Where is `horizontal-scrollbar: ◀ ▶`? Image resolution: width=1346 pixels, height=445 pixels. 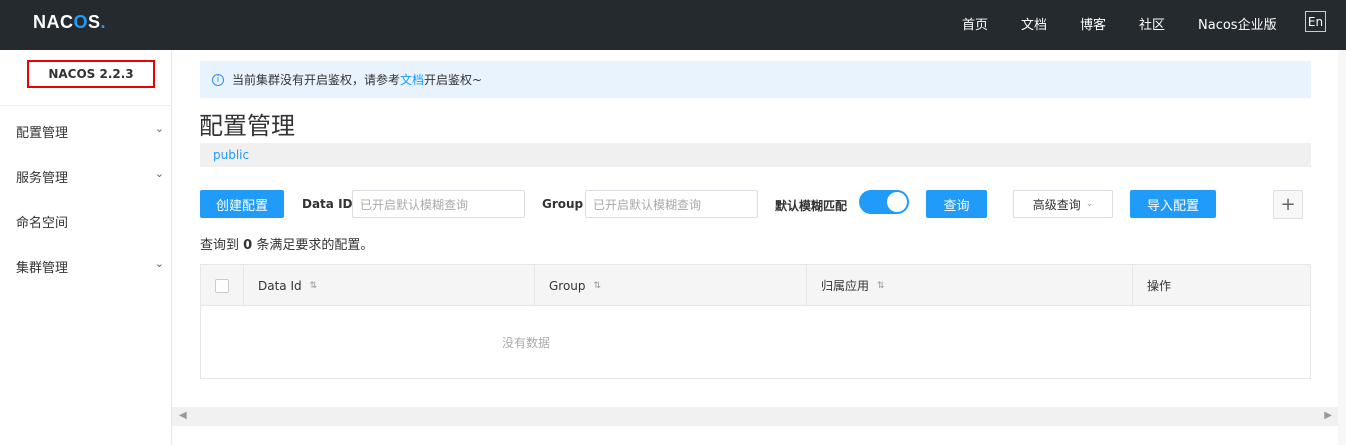
horizontal-scrollbar: ◀ ▶ is located at coordinates (755, 416).